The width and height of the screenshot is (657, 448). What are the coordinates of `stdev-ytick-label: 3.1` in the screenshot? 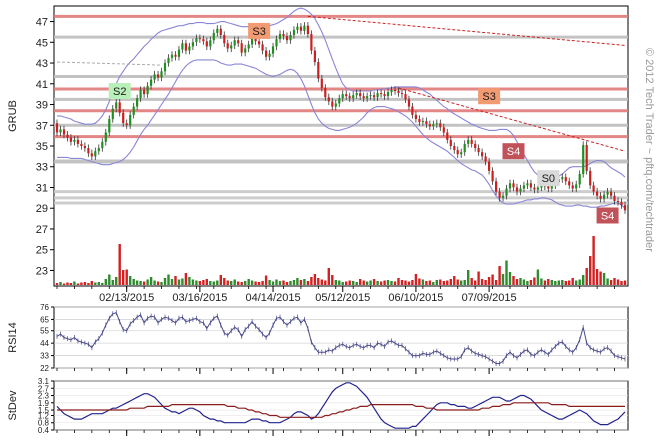 It's located at (44, 381).